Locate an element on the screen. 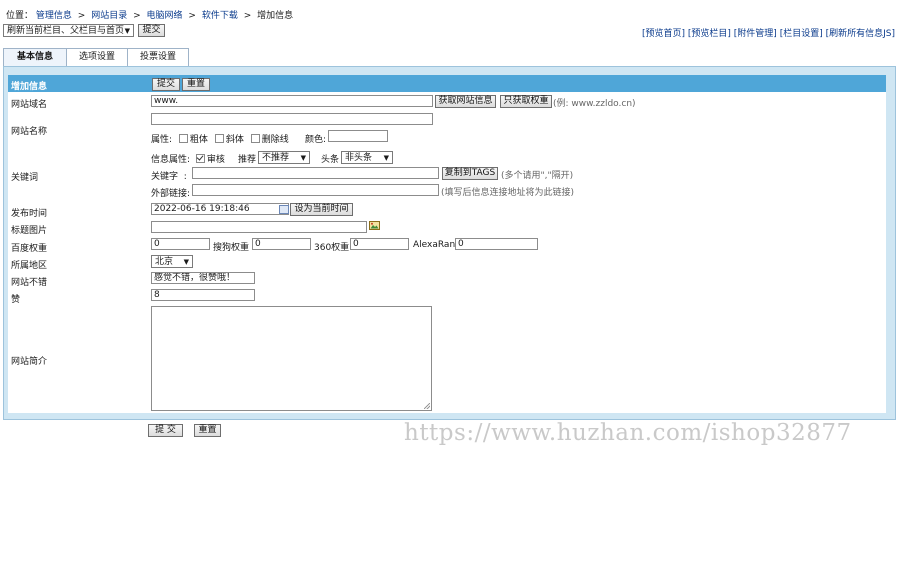 This screenshot has width=900, height=574. italic-checkbox is located at coordinates (219, 138).